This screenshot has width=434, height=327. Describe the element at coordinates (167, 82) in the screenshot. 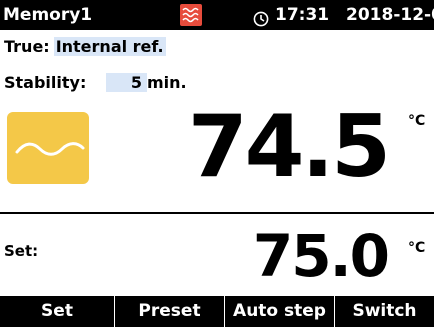

I see `stability-unit: min.` at that location.